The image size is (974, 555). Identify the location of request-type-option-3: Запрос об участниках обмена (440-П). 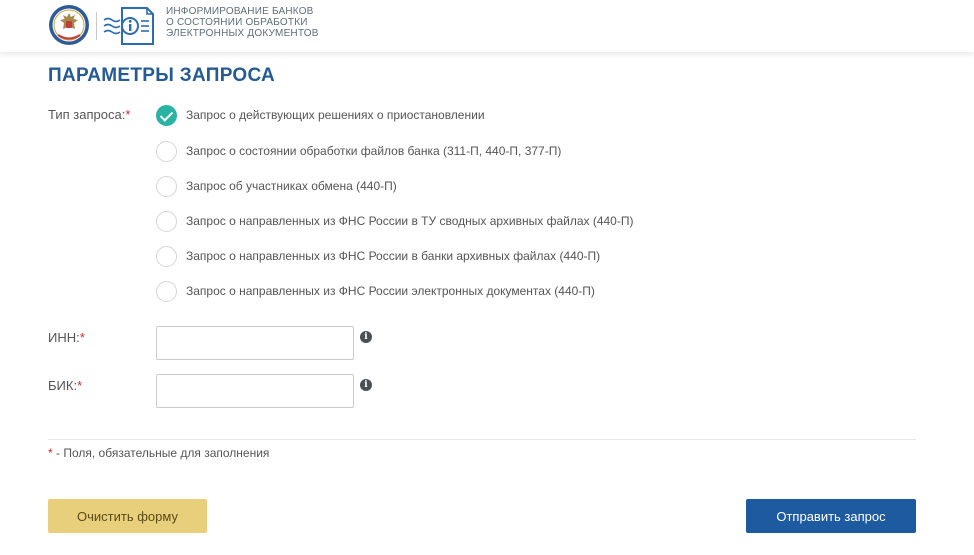
(276, 186).